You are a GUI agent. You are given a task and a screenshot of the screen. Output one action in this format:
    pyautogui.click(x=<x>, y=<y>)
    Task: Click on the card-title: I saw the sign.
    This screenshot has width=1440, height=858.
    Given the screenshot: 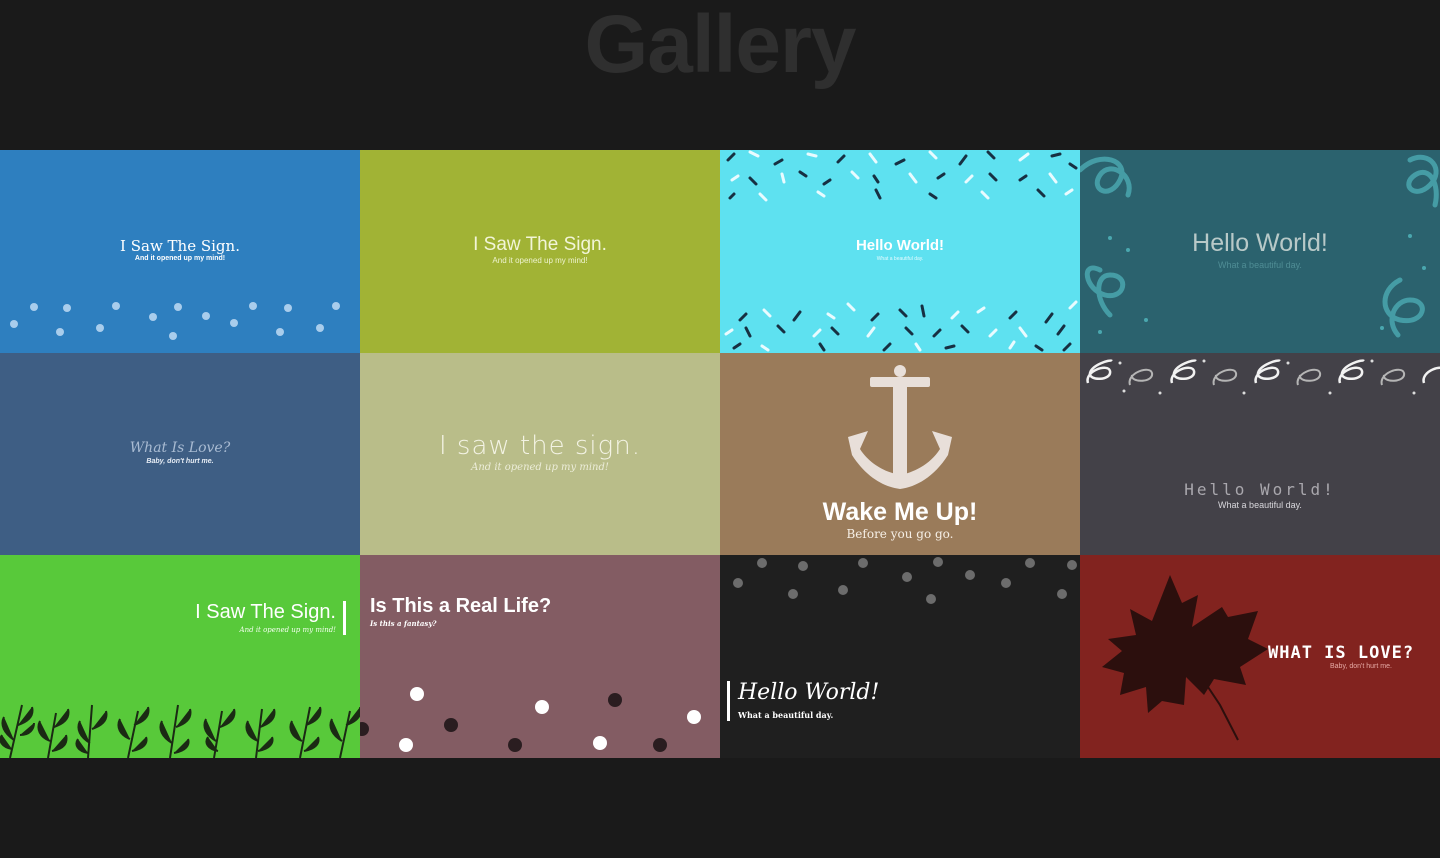 What is the action you would take?
    pyautogui.click(x=540, y=446)
    